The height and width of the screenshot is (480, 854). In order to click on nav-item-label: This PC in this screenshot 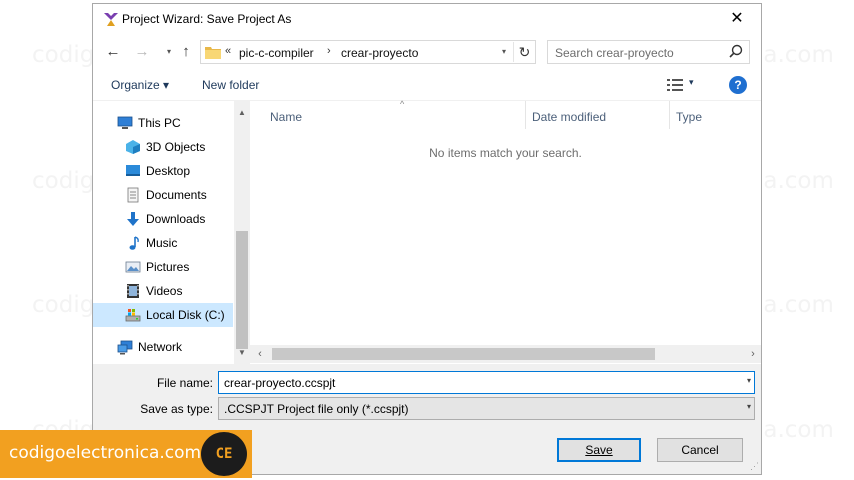, I will do `click(159, 123)`.